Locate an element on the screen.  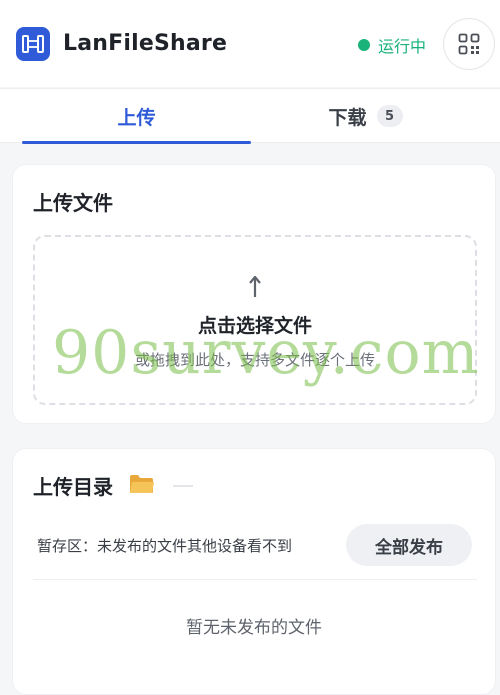
transfer-logo-icon is located at coordinates (33, 43).